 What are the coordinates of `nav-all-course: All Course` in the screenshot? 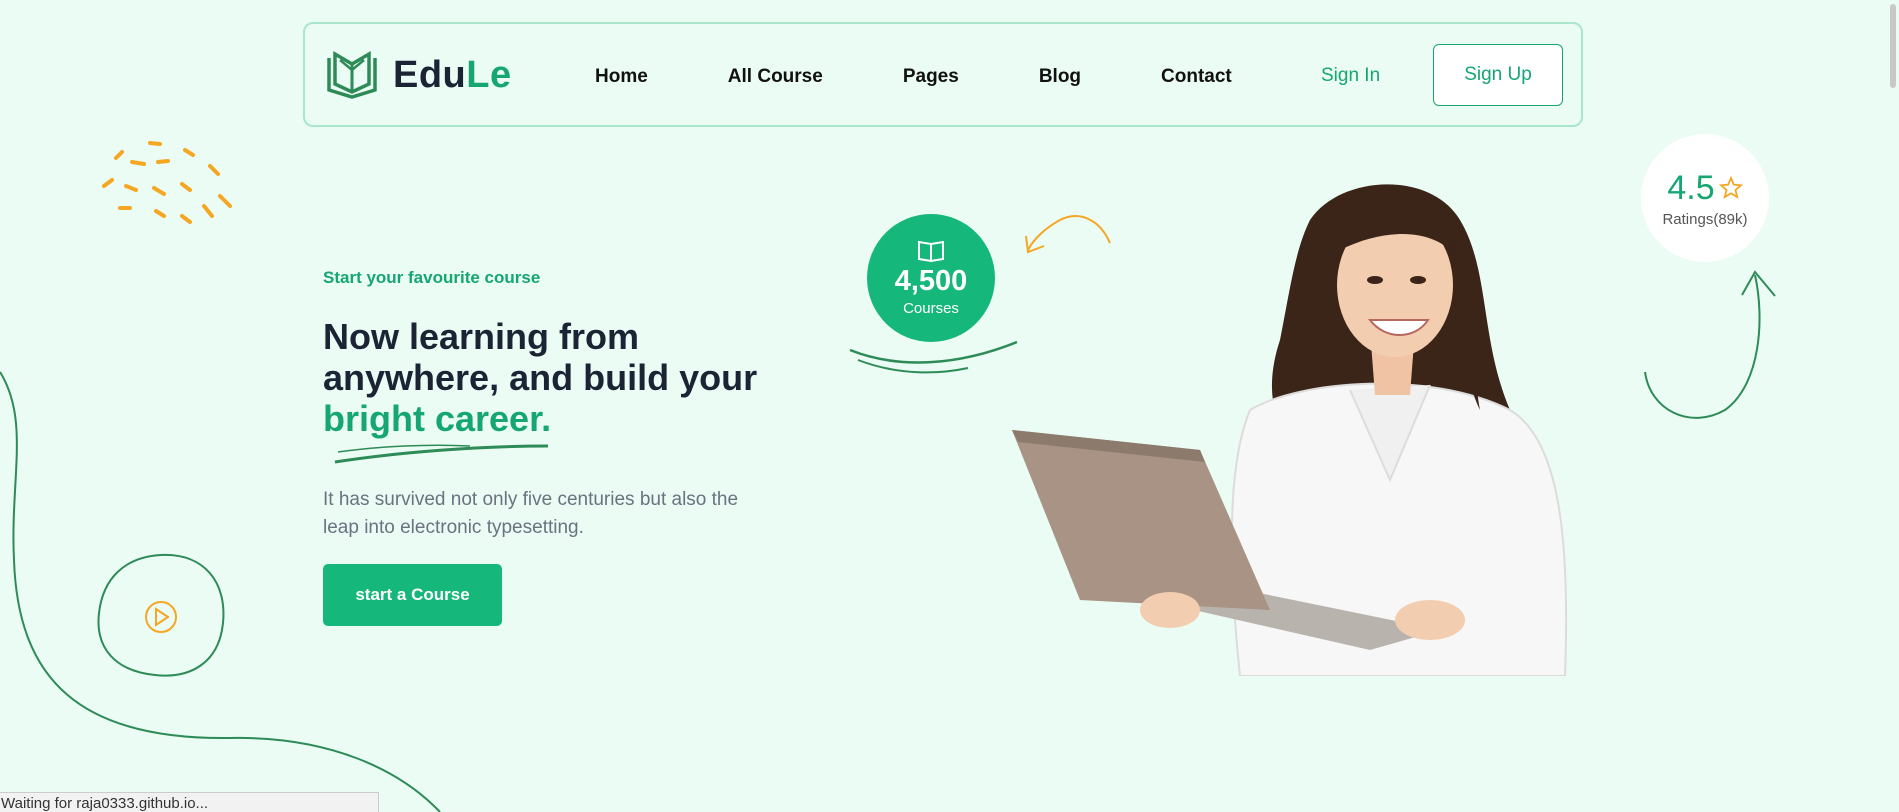 It's located at (775, 77).